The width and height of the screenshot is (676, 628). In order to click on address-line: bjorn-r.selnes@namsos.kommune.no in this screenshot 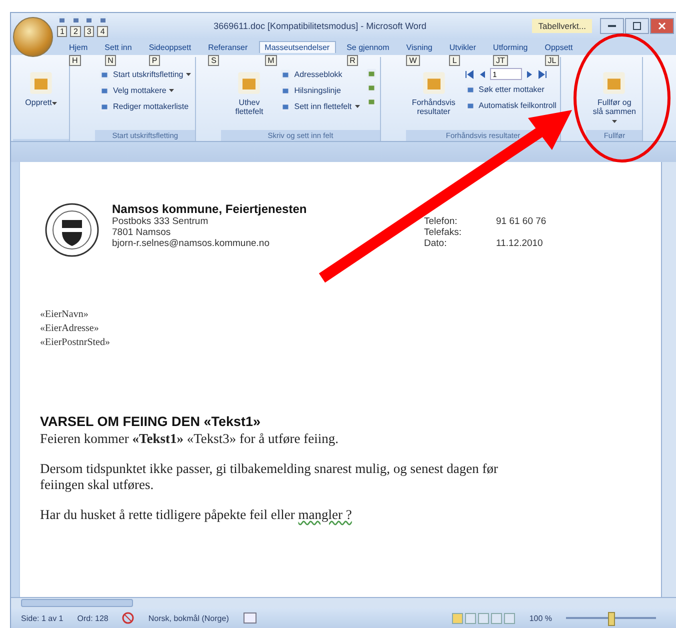, I will do `click(191, 243)`.